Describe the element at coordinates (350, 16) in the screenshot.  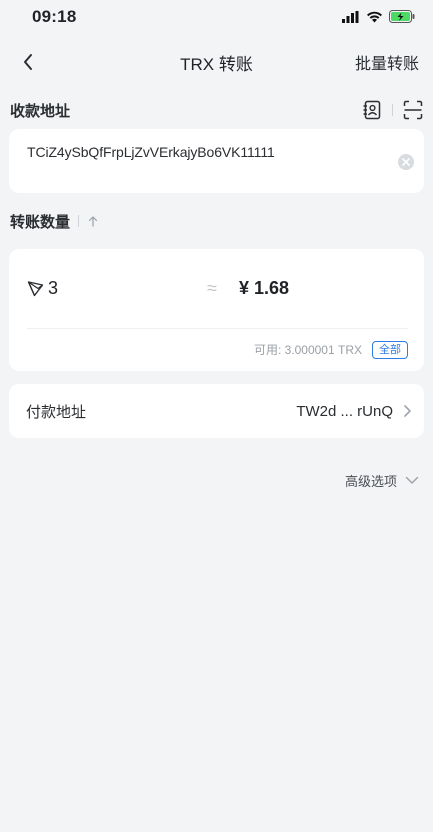
I see `cellular-signal-icon` at that location.